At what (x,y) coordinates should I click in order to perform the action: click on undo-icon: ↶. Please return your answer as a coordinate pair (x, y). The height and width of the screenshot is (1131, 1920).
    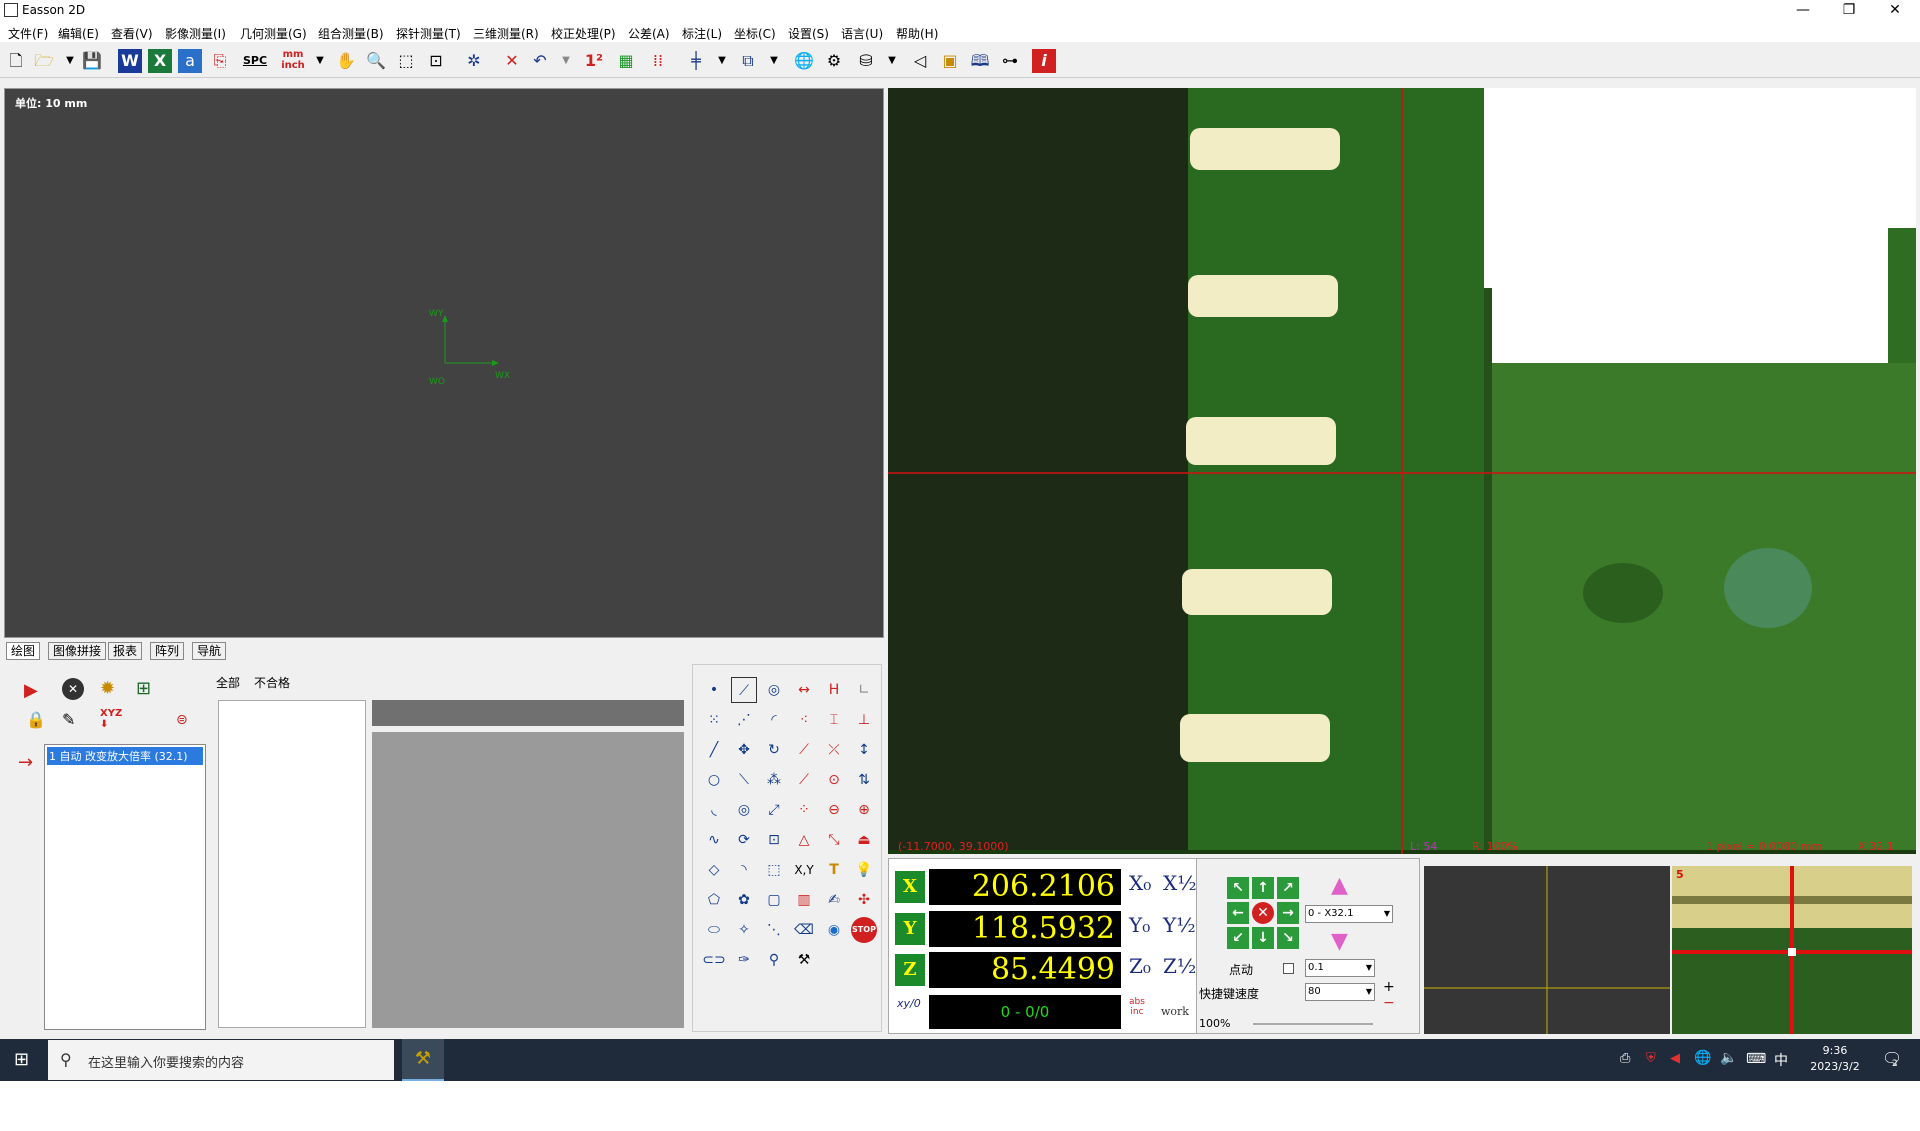
    Looking at the image, I should click on (540, 61).